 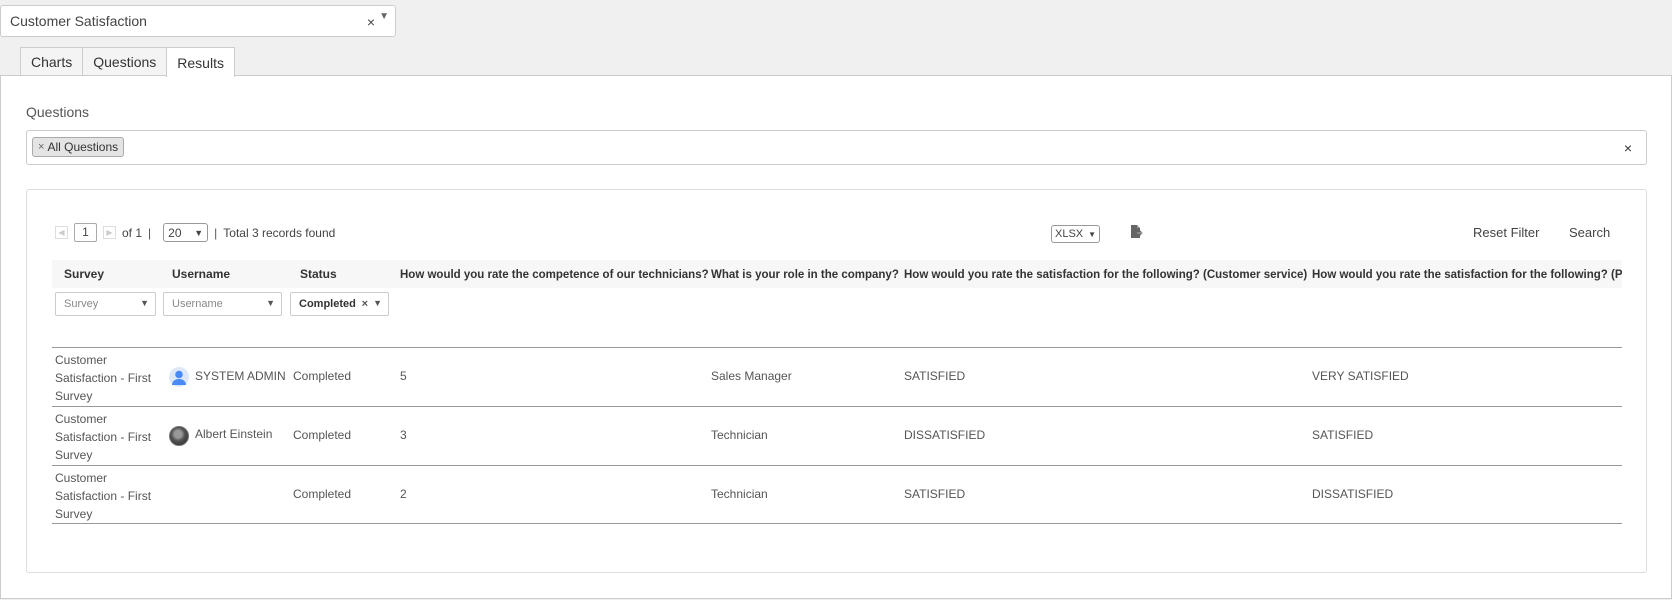 I want to click on export-file-icon, so click(x=1136, y=232).